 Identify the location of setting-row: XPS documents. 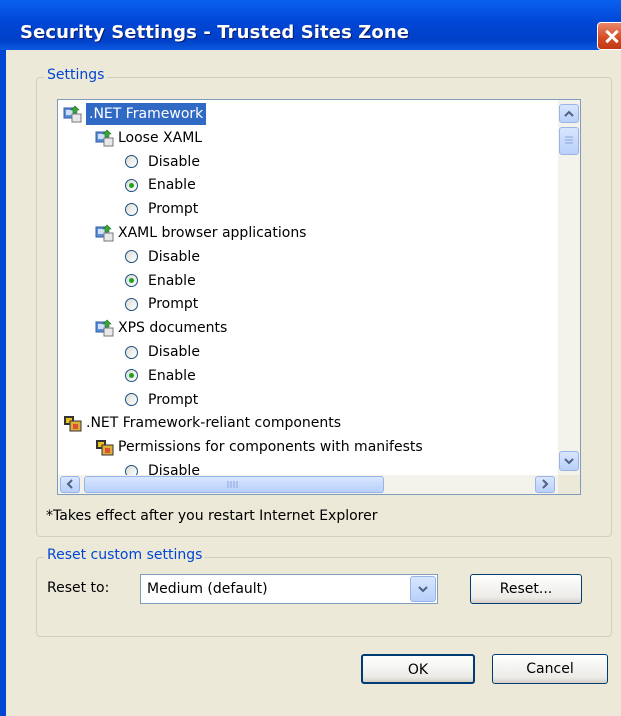
(161, 328).